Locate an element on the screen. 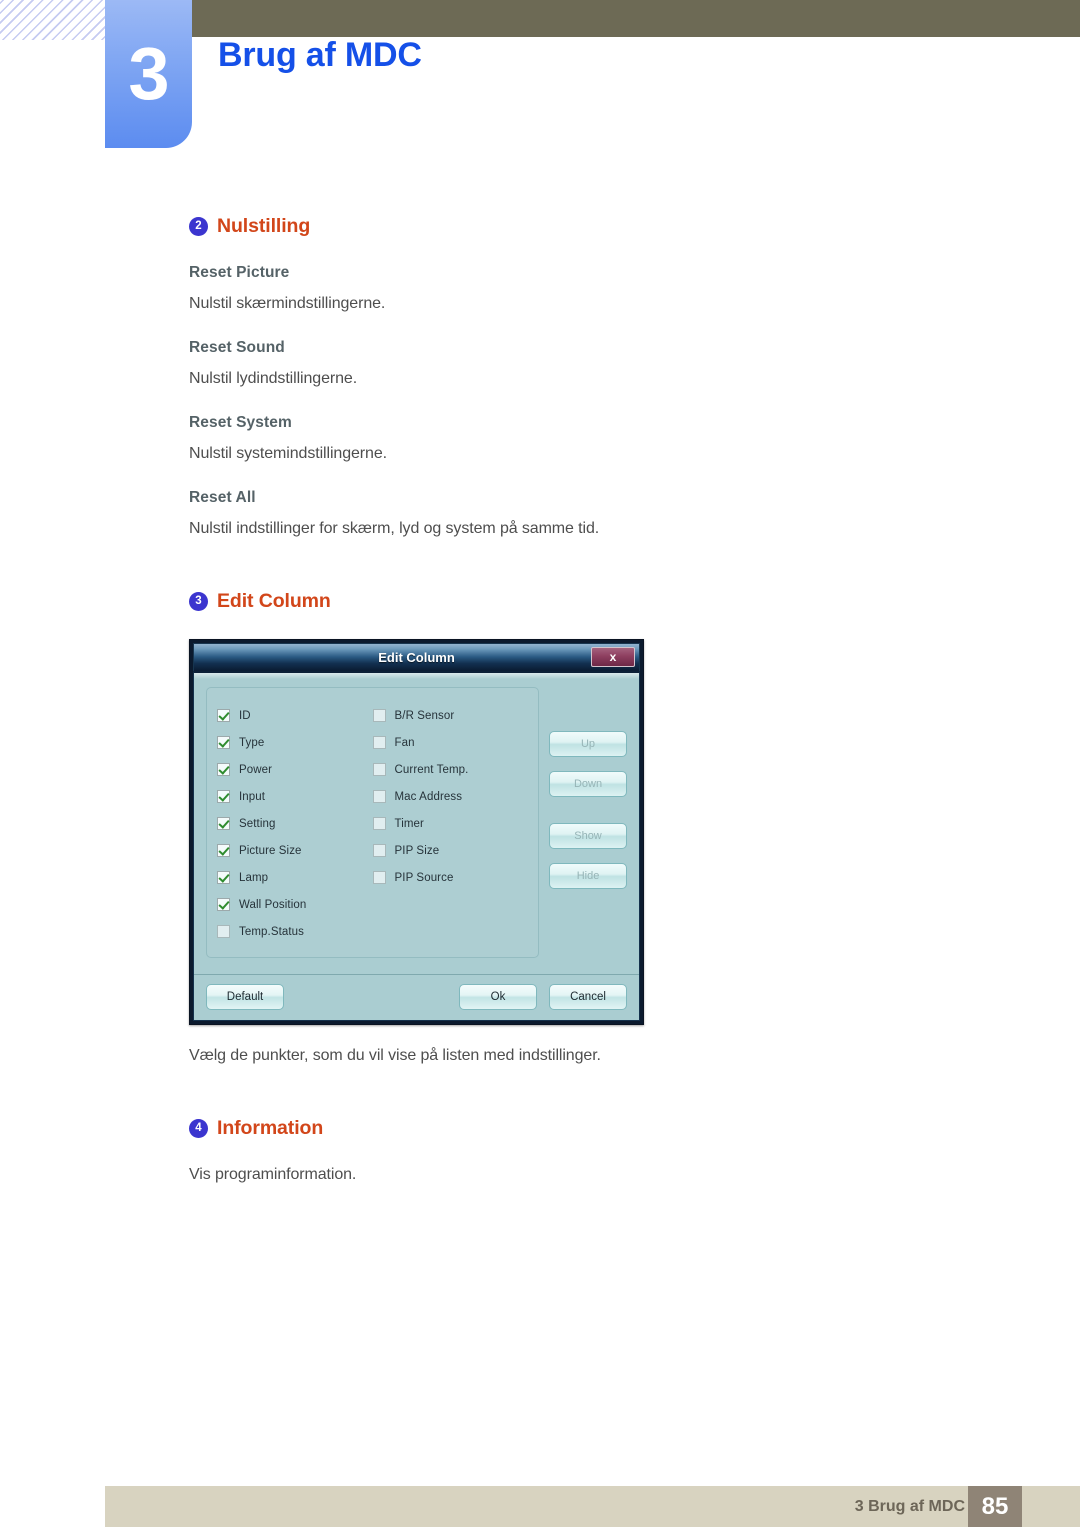 This screenshot has height=1527, width=1080. body-text-reset-sound: Nulstil lydindstillingerne. is located at coordinates (273, 378).